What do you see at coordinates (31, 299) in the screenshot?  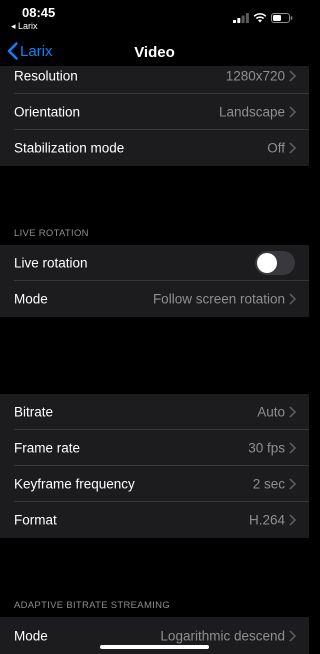 I see `rotation-mode-label: Mode` at bounding box center [31, 299].